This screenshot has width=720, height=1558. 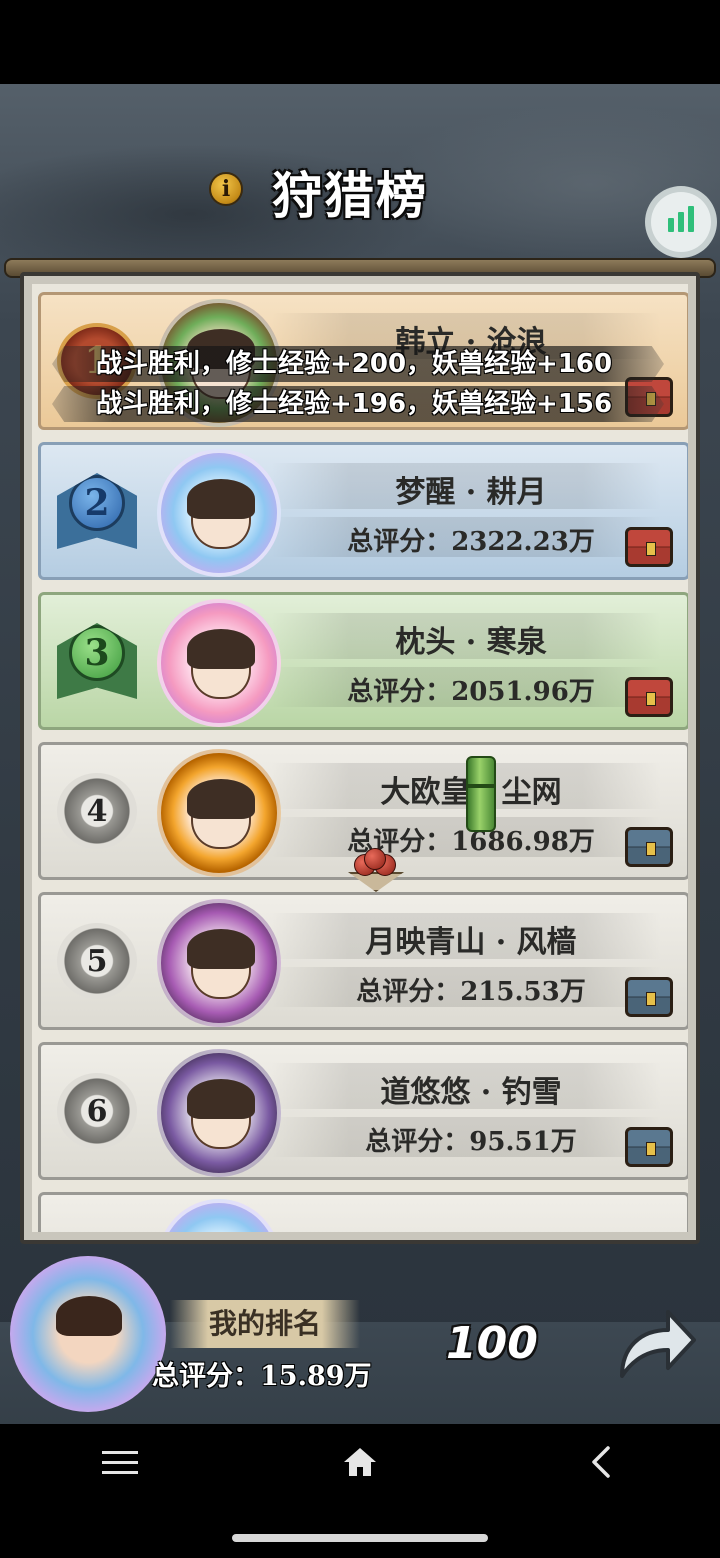 I want to click on system-nav-bar, so click(x=360, y=1491).